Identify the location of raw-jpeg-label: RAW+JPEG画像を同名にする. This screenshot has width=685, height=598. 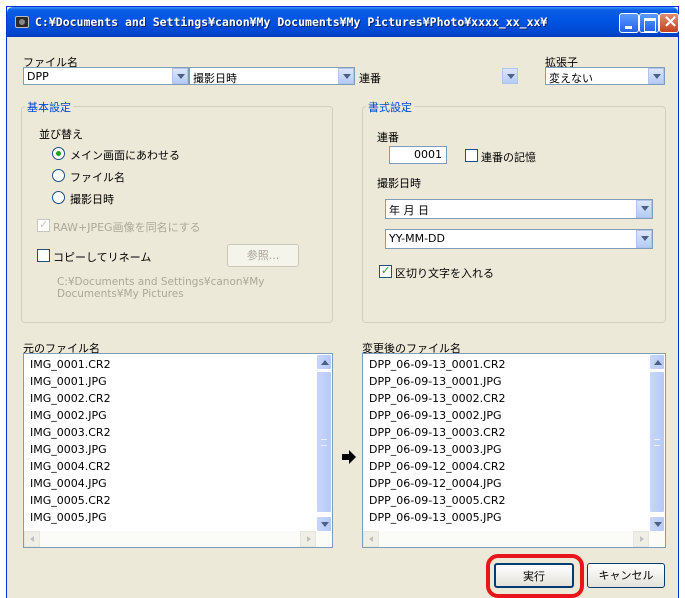
(127, 227).